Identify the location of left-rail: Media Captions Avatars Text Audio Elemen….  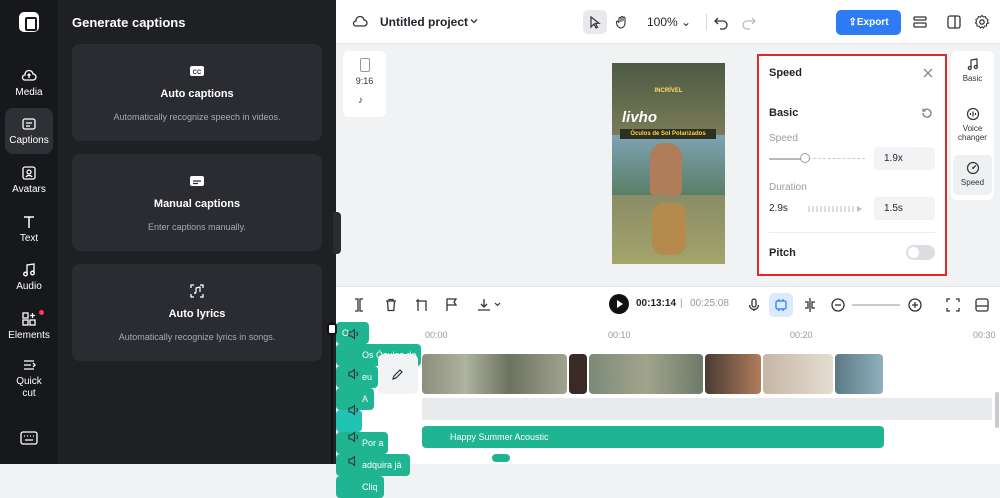
(29, 232).